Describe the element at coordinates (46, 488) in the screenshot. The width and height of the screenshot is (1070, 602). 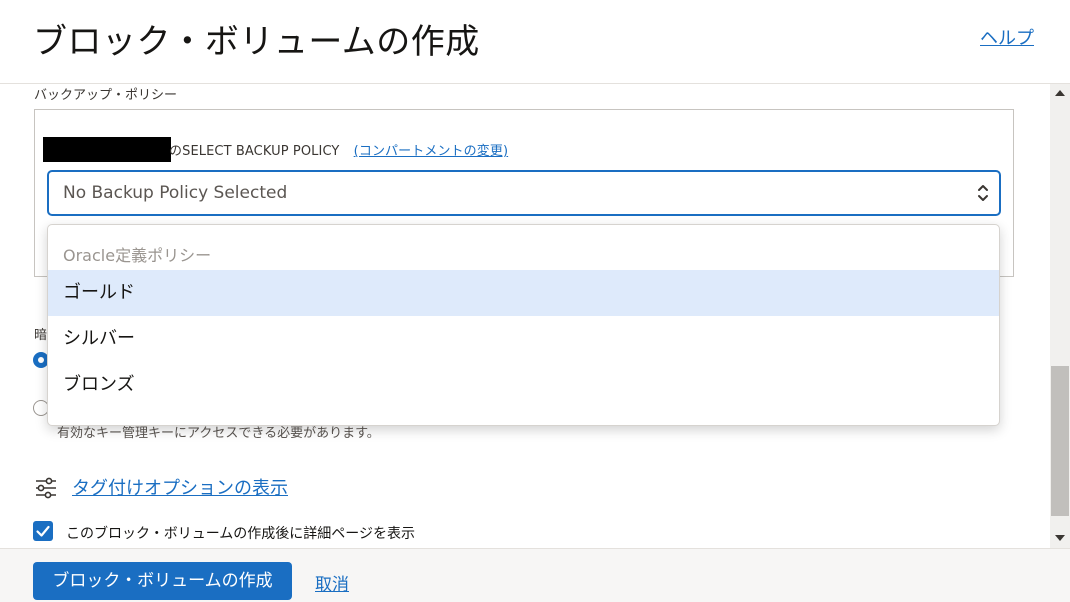
I see `sliders-icon` at that location.